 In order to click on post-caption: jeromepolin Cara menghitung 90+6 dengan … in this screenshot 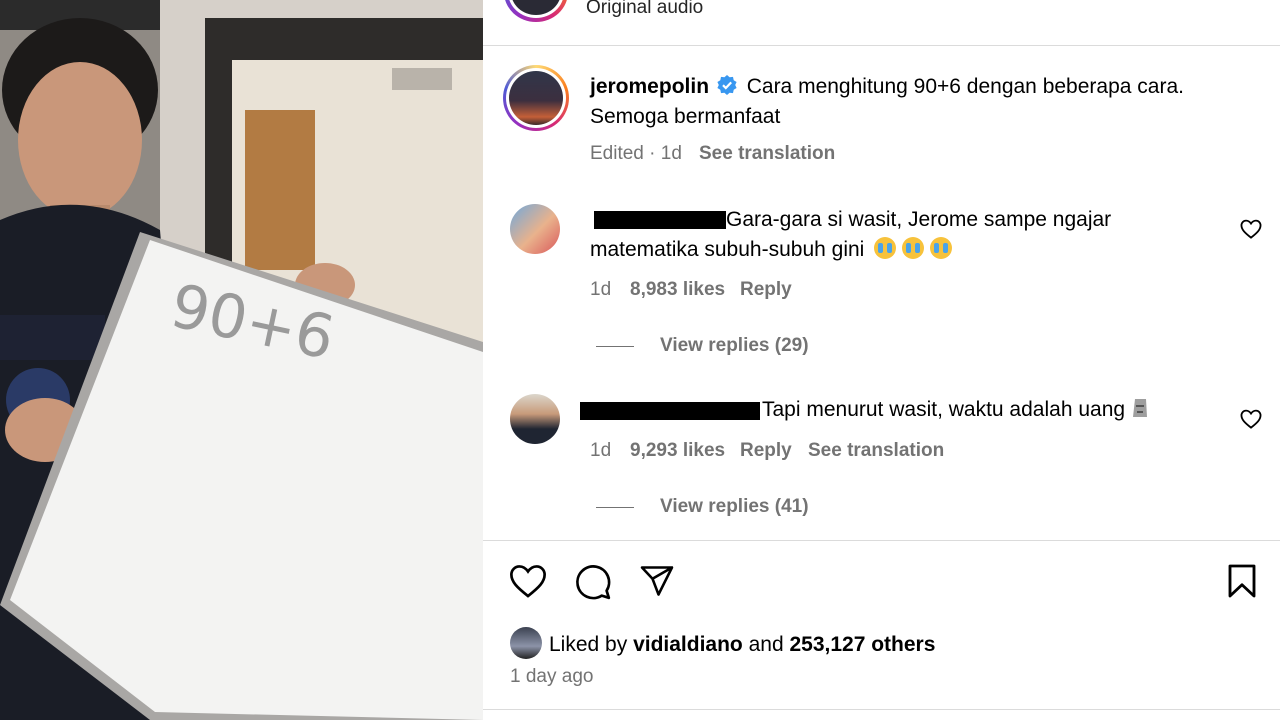, I will do `click(925, 102)`.